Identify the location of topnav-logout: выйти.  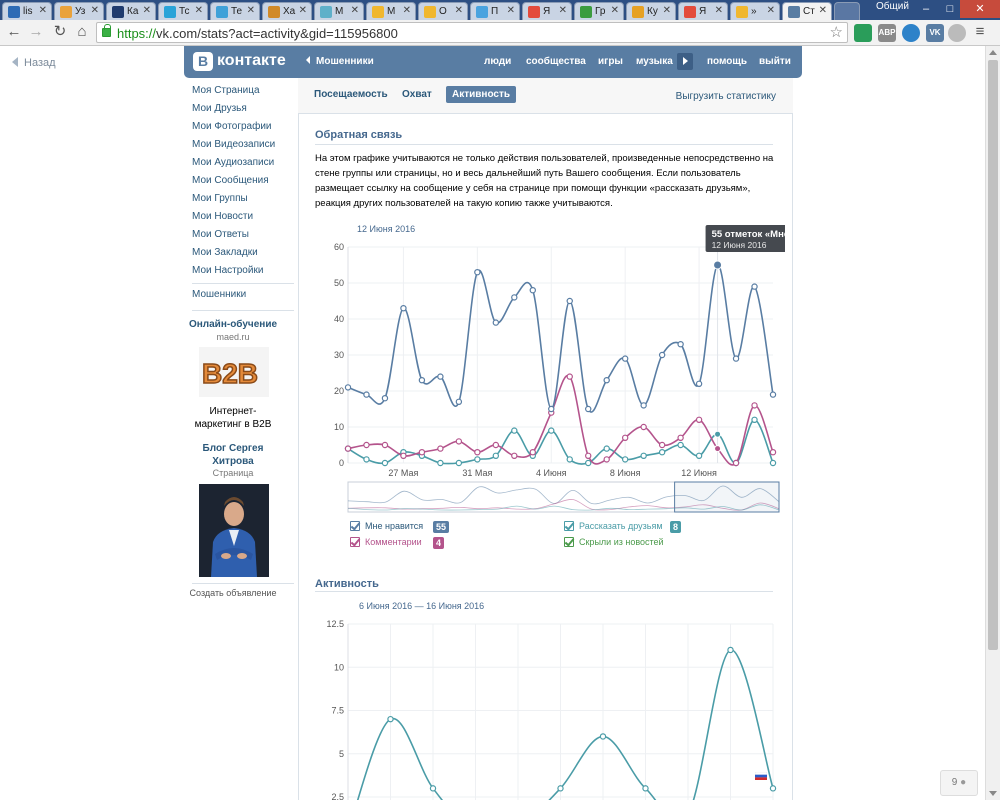
(775, 61).